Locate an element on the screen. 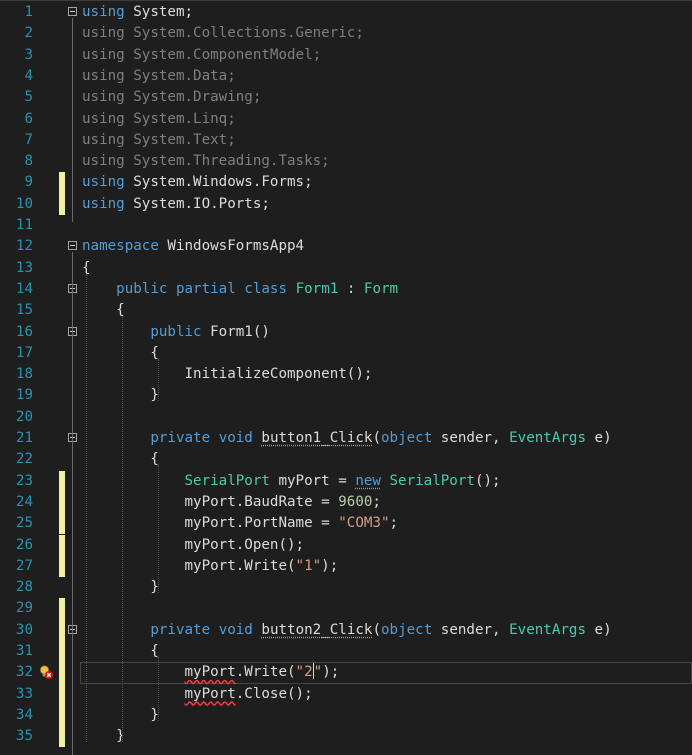 This screenshot has height=755, width=692. code-line: 34 } is located at coordinates (346, 715).